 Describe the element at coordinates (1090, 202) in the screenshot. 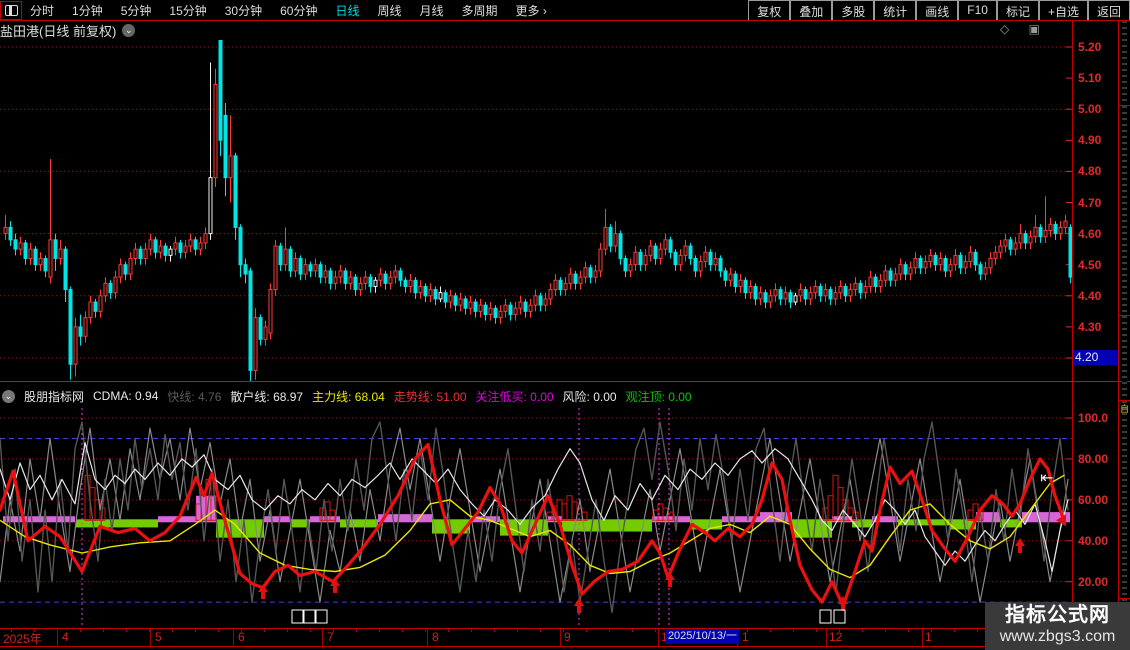

I see `main-scale-label: 4.70` at that location.